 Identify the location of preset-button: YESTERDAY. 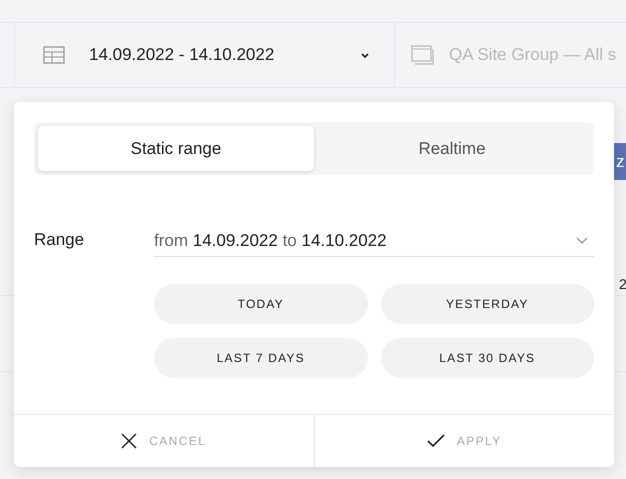
(487, 304).